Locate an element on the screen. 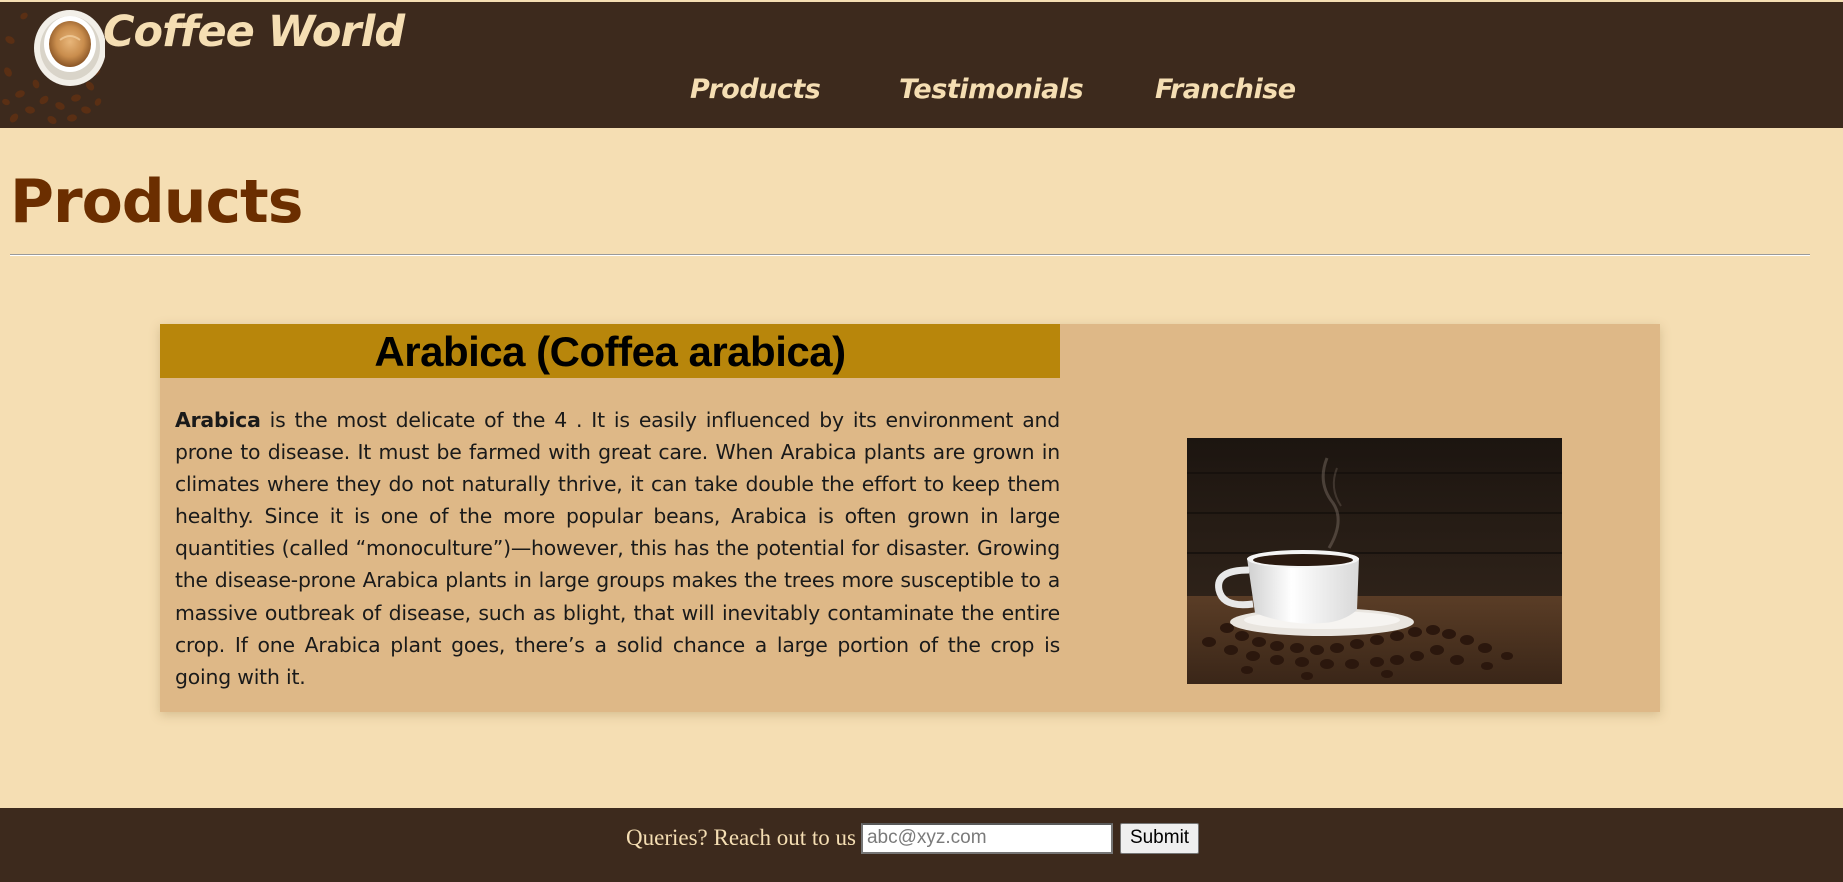 This screenshot has height=882, width=1843. submit-button: Submit is located at coordinates (1159, 838).